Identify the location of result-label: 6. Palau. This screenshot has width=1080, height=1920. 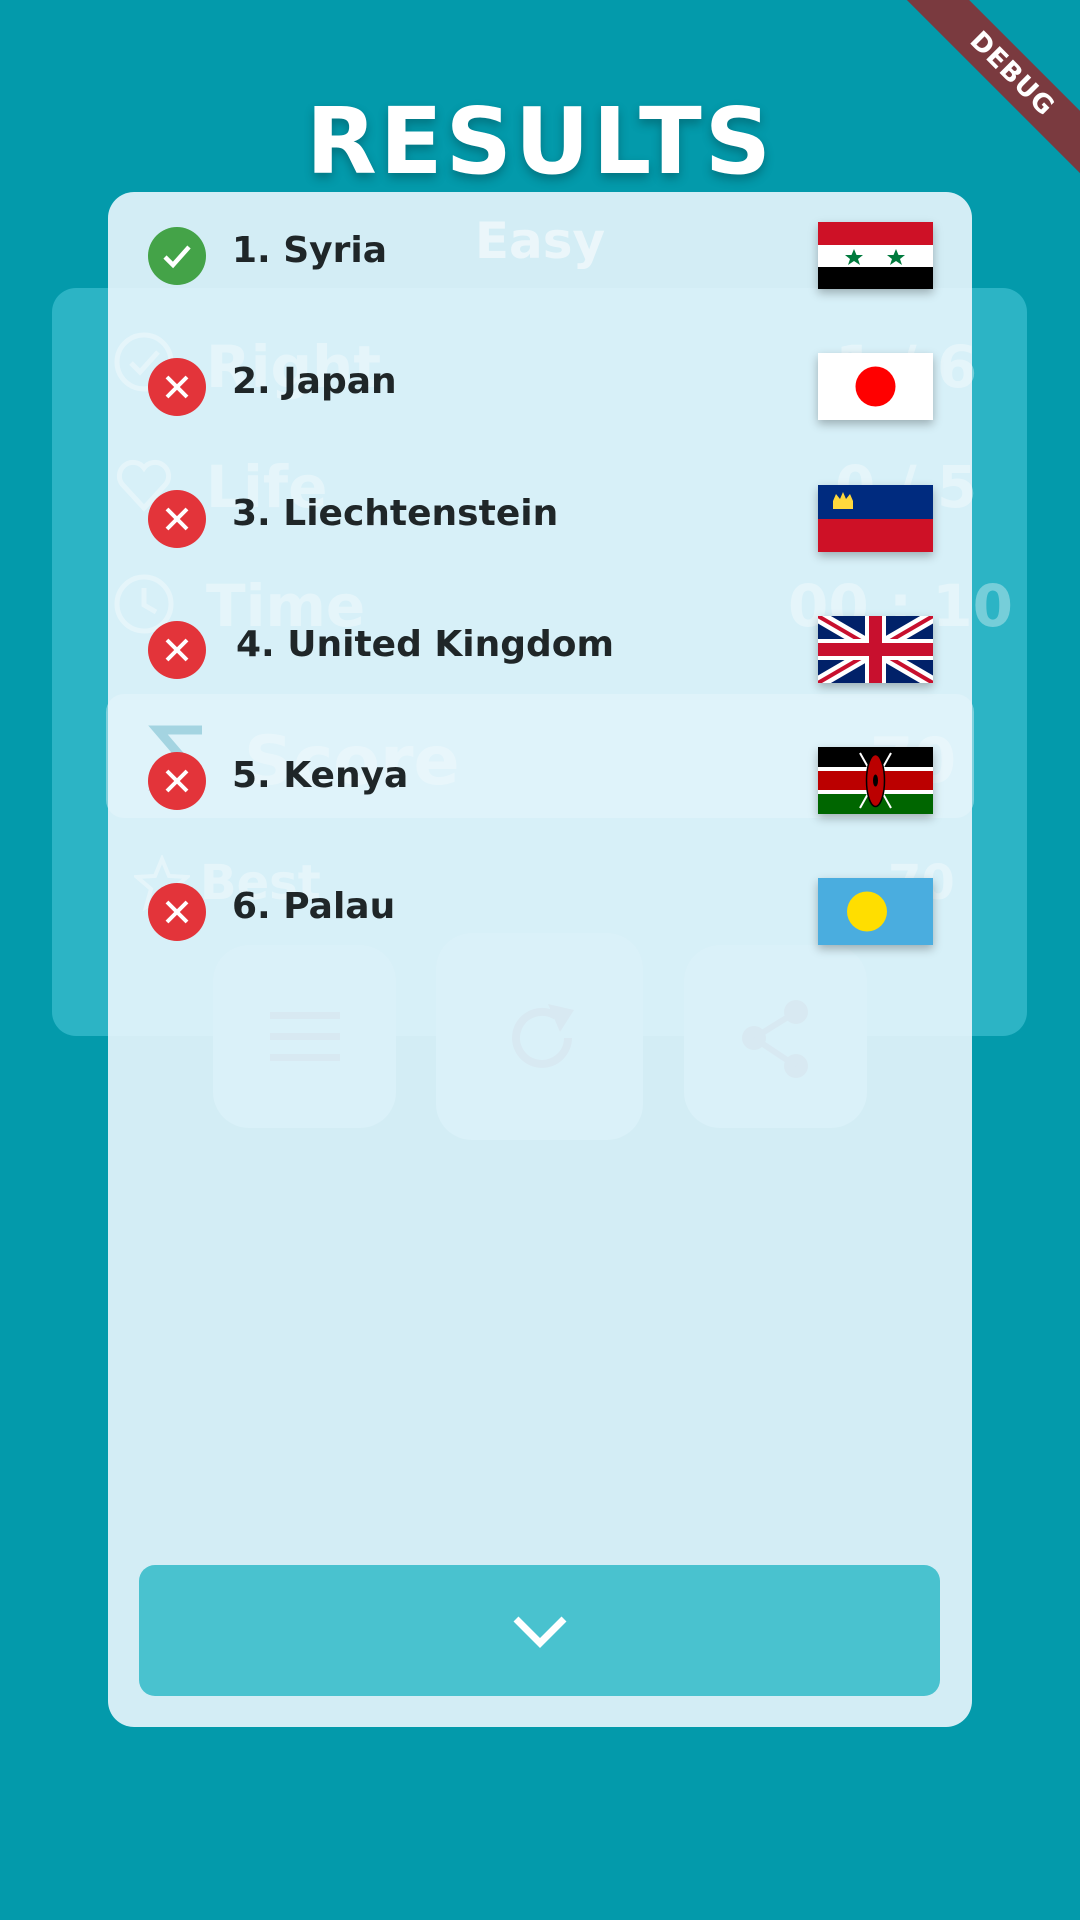
(314, 906).